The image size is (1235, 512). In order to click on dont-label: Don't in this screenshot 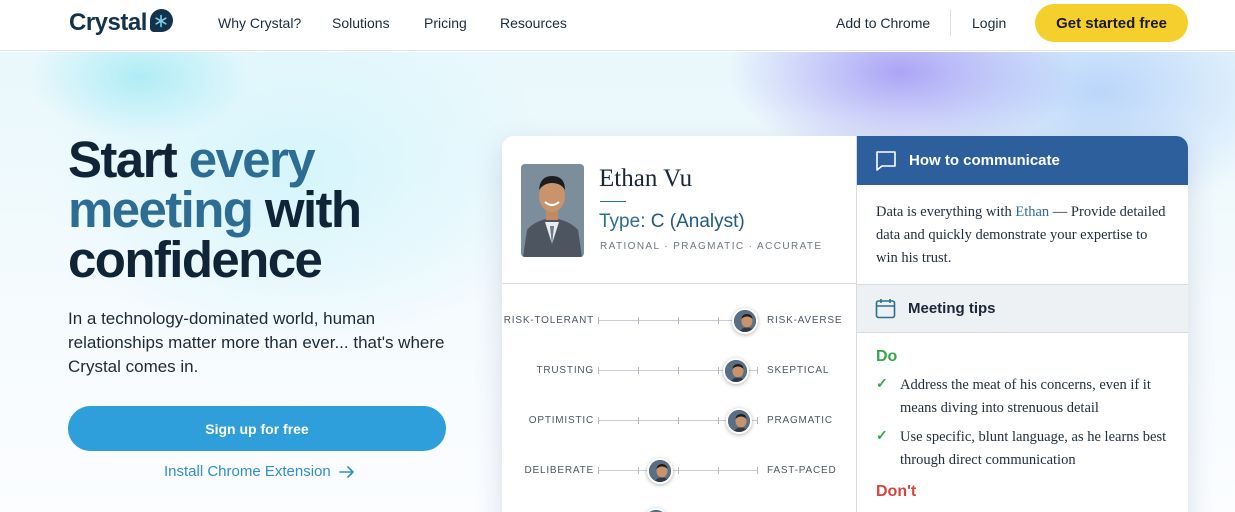, I will do `click(896, 491)`.